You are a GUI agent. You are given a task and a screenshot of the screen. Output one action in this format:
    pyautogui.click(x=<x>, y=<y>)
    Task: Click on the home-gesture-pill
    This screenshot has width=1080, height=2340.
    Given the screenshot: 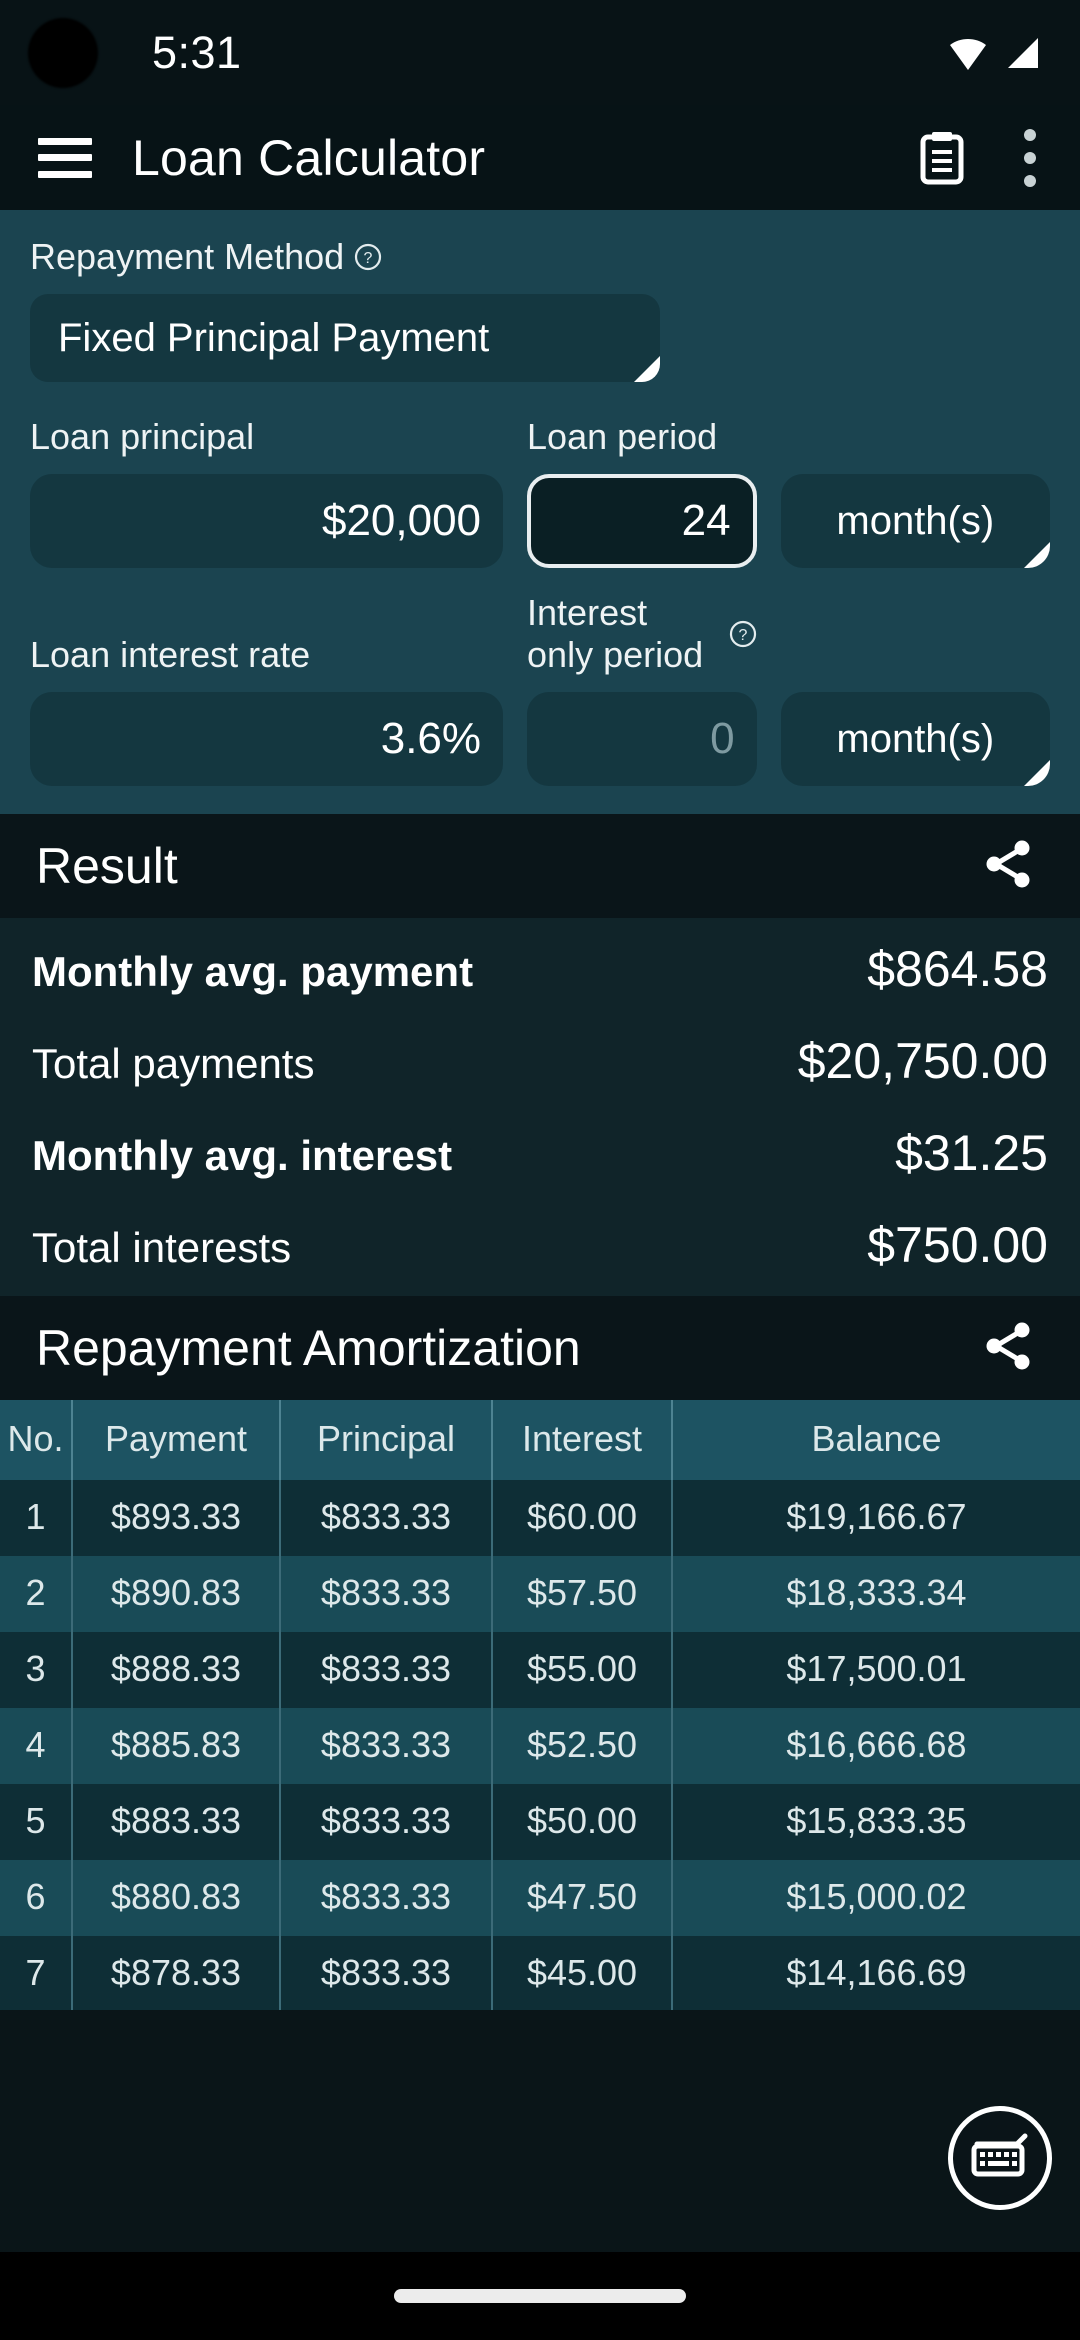 What is the action you would take?
    pyautogui.click(x=540, y=2296)
    